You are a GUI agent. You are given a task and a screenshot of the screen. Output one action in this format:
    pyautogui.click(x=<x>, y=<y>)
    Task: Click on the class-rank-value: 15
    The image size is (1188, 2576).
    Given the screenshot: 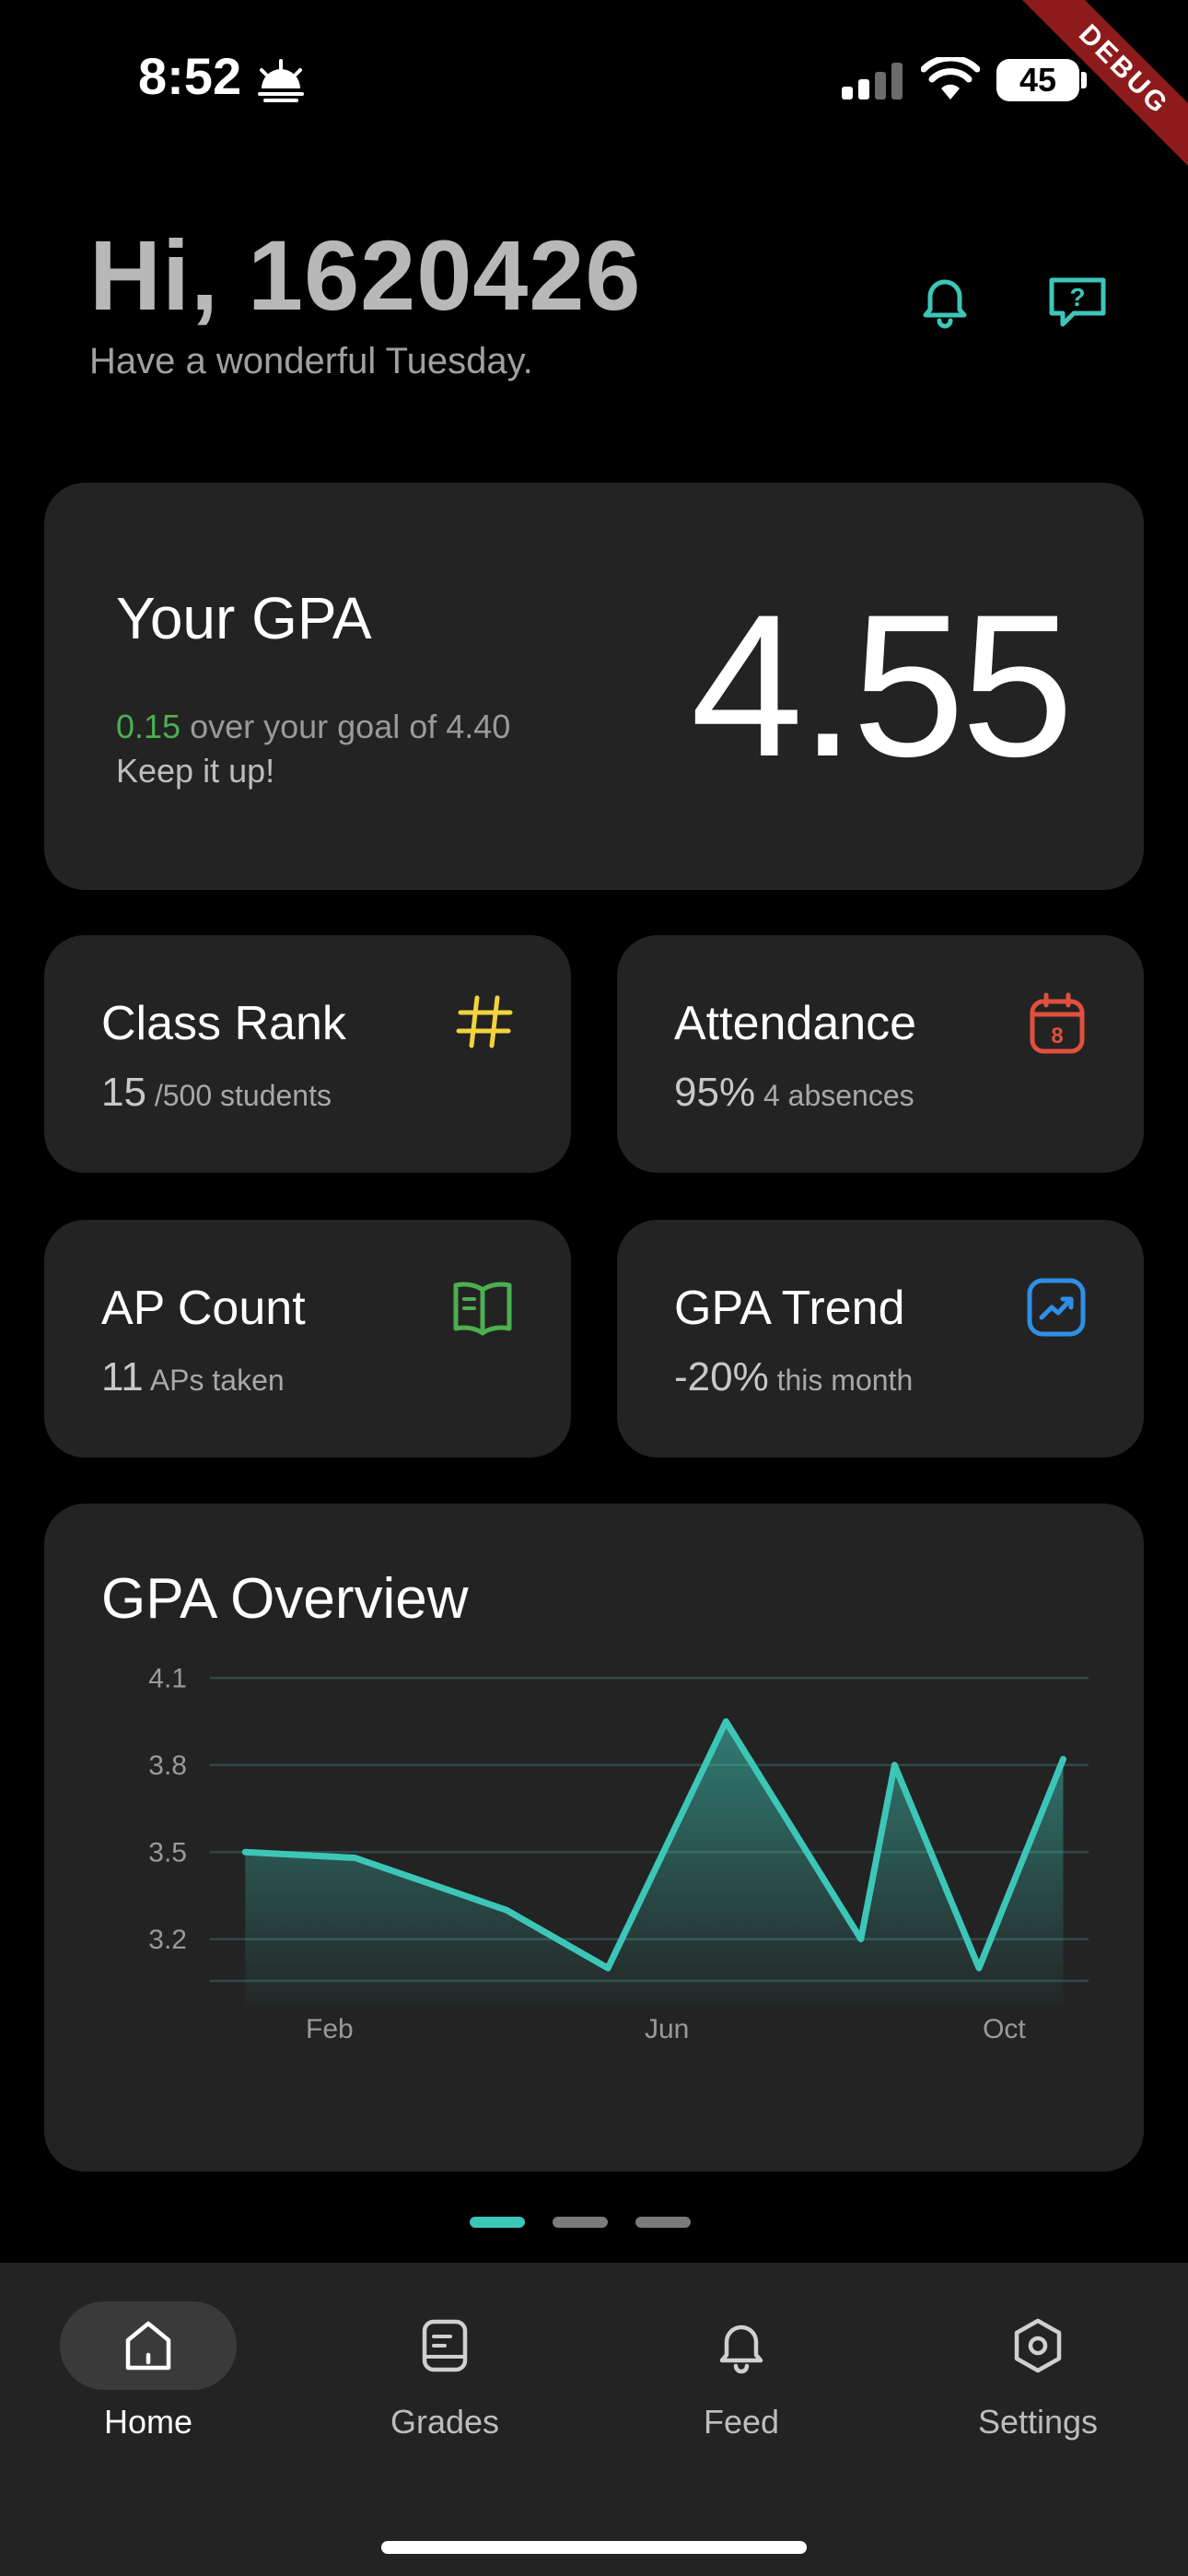 What is the action you would take?
    pyautogui.click(x=124, y=1092)
    